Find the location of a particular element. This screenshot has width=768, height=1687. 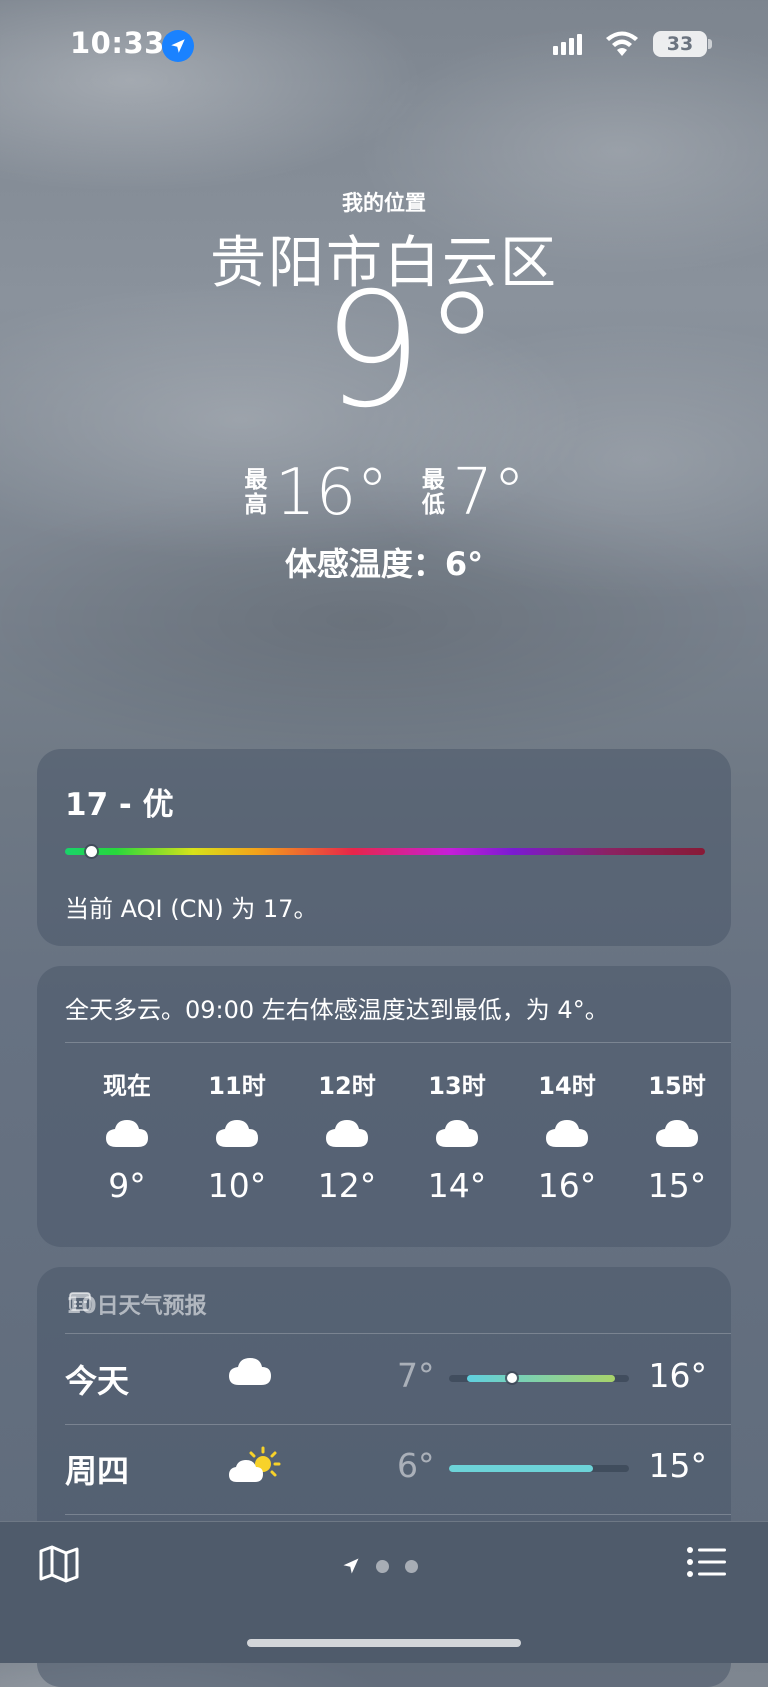

partly-sunny-icon is located at coordinates (254, 1467).